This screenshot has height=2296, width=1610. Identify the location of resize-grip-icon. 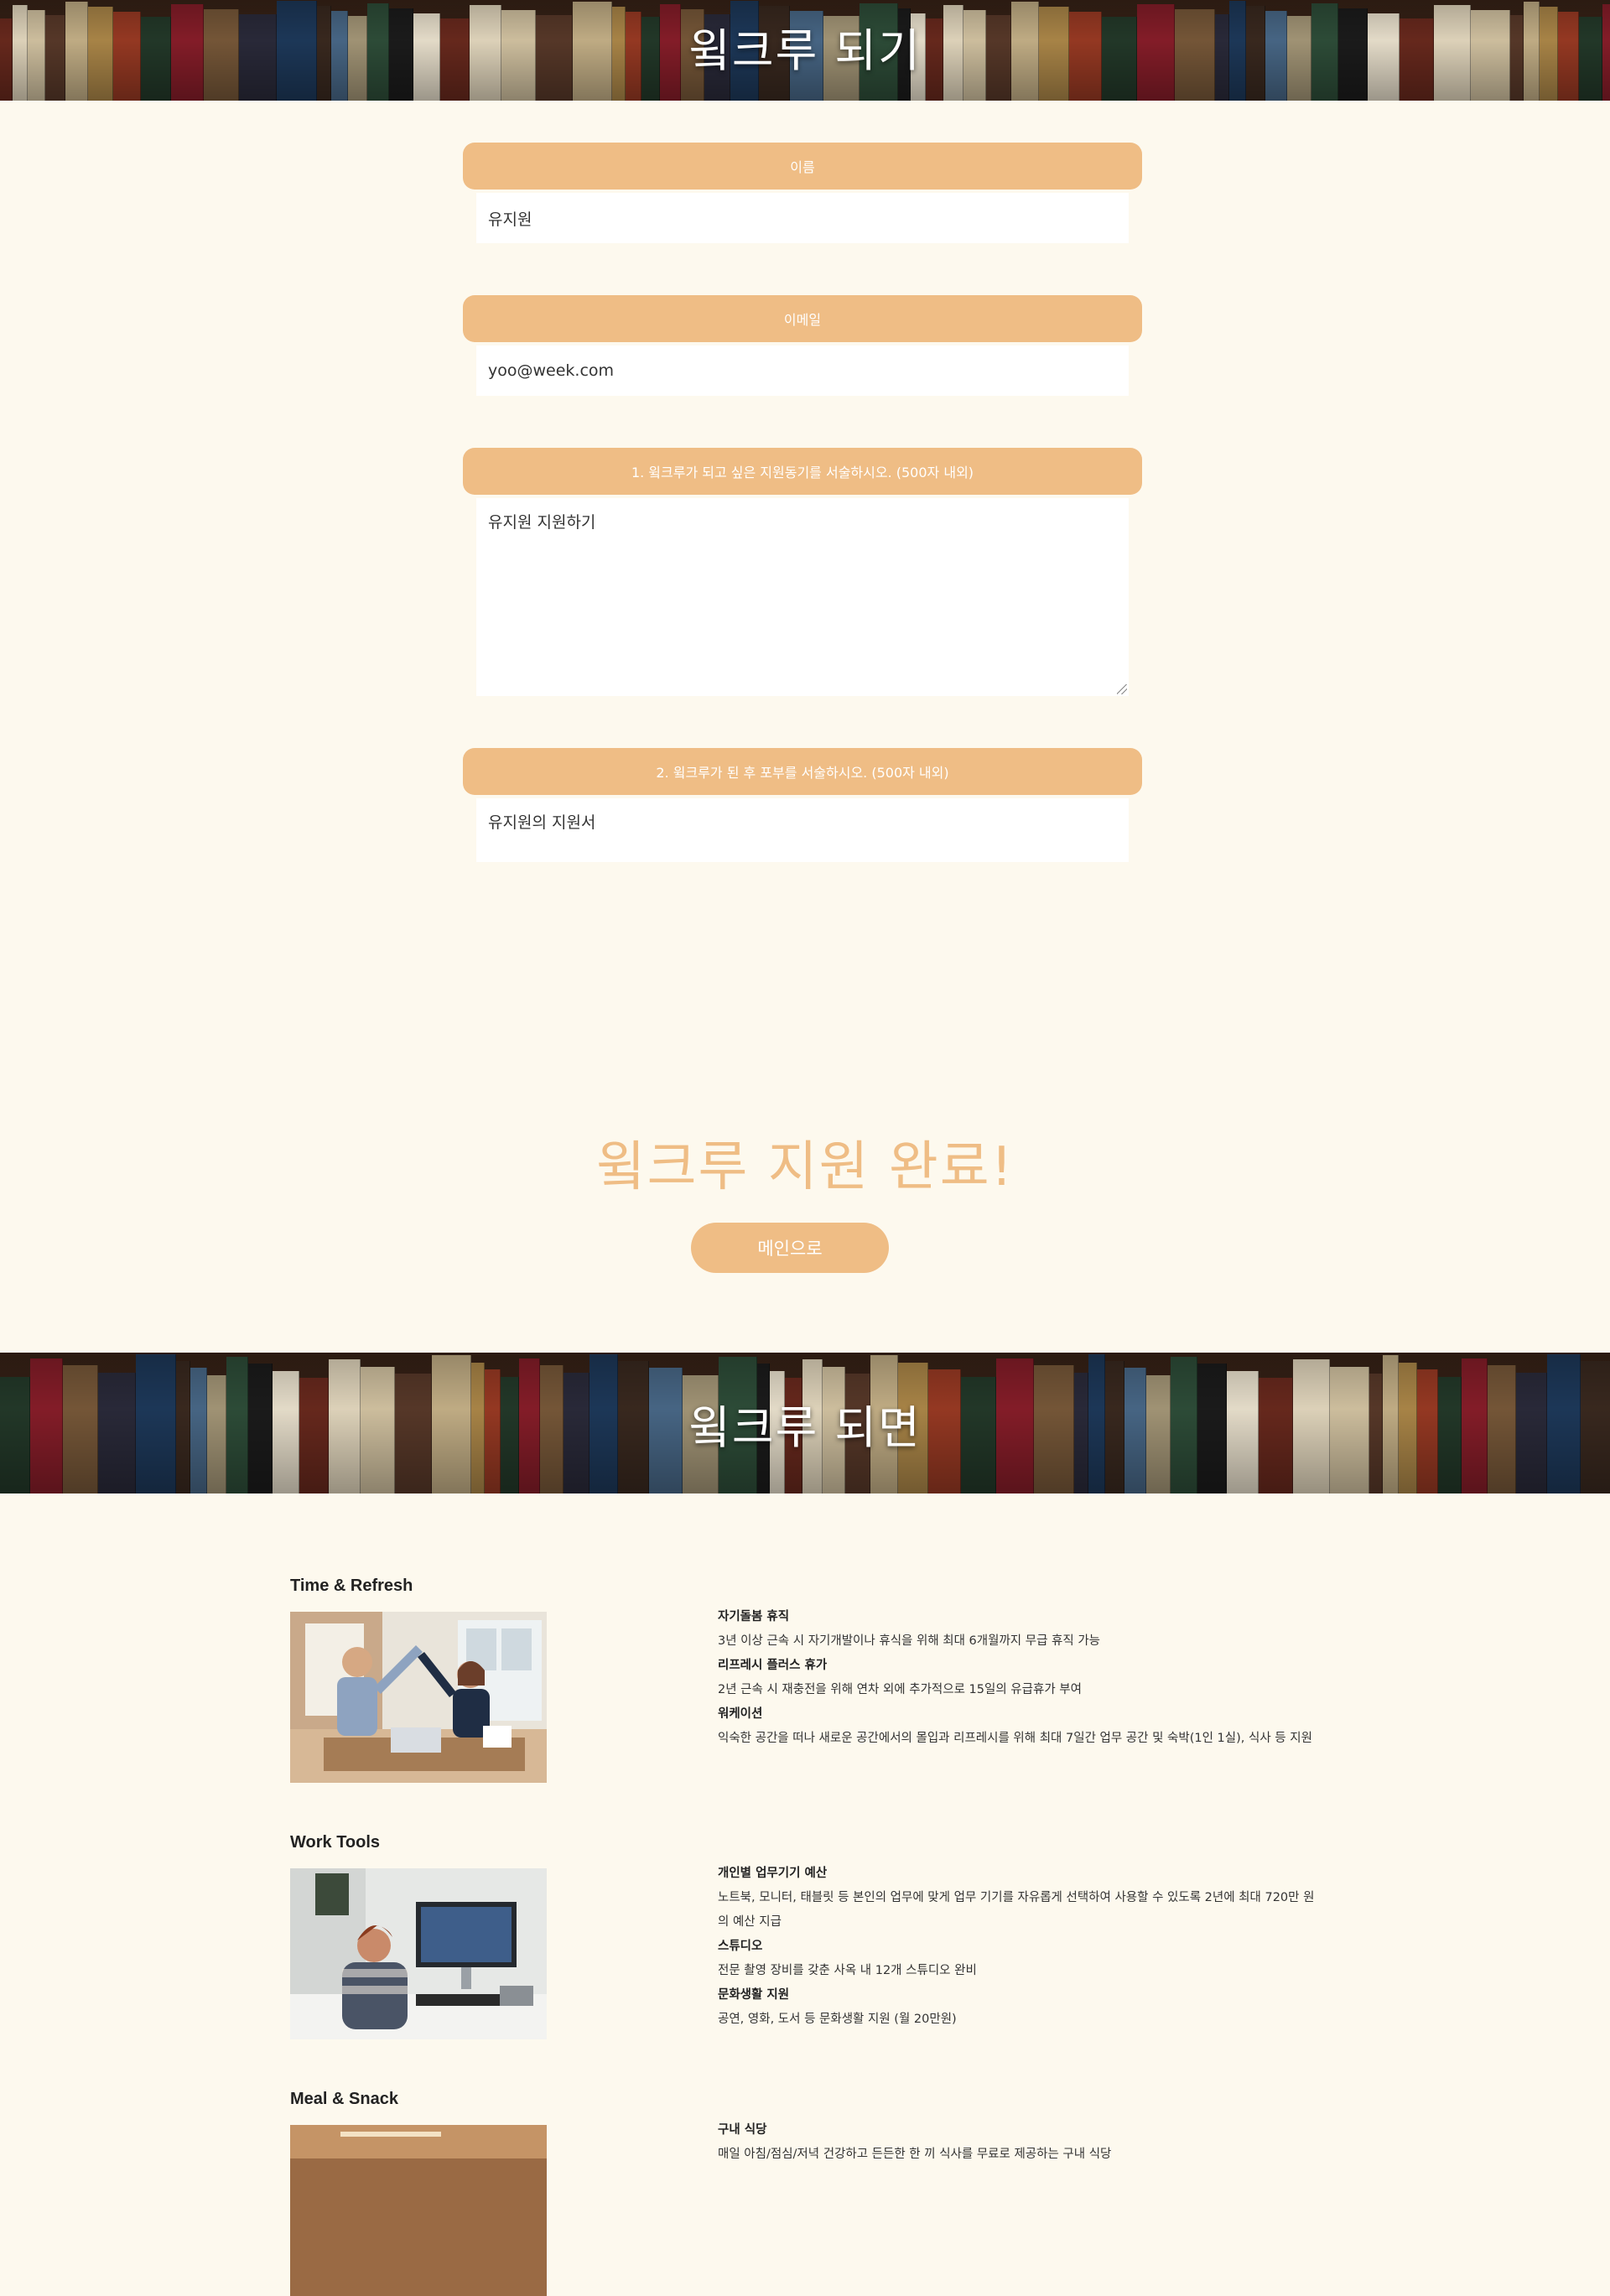
(1122, 689).